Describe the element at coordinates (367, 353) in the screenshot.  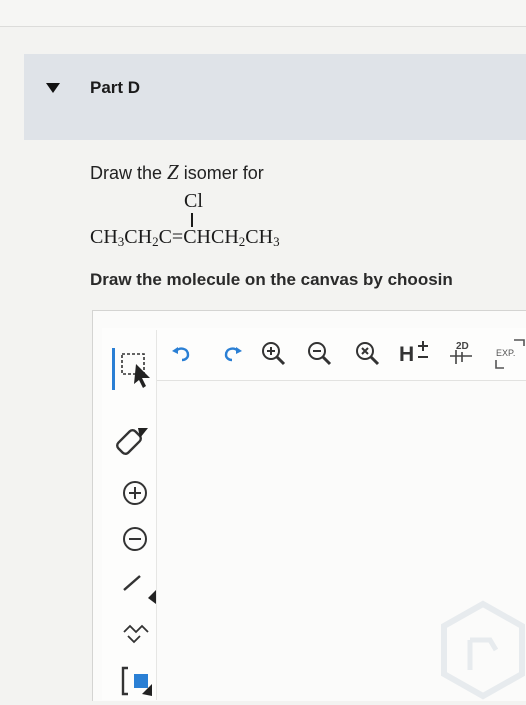
I see `zoom-reset-icon` at that location.